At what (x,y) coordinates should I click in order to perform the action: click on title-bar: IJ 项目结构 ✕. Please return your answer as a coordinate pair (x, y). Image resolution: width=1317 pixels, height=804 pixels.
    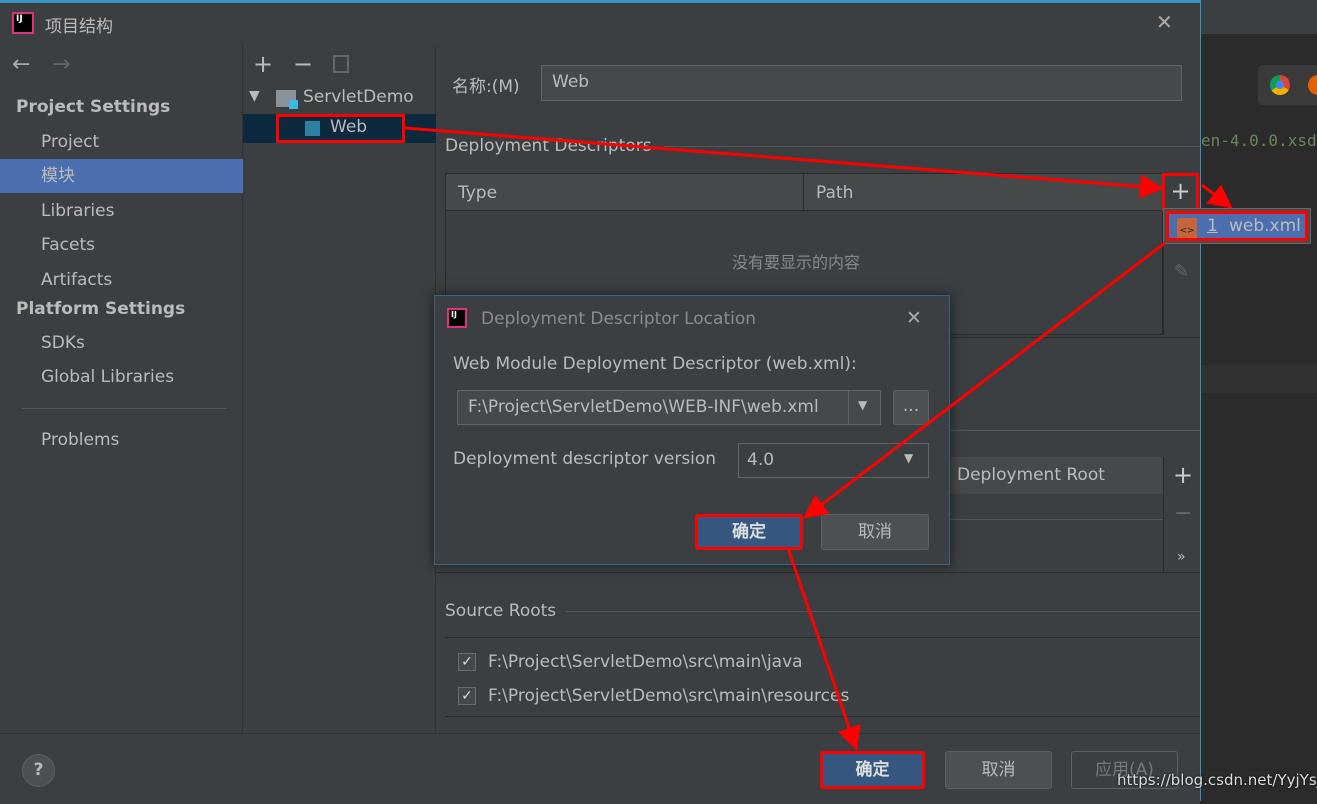
    Looking at the image, I should click on (600, 24).